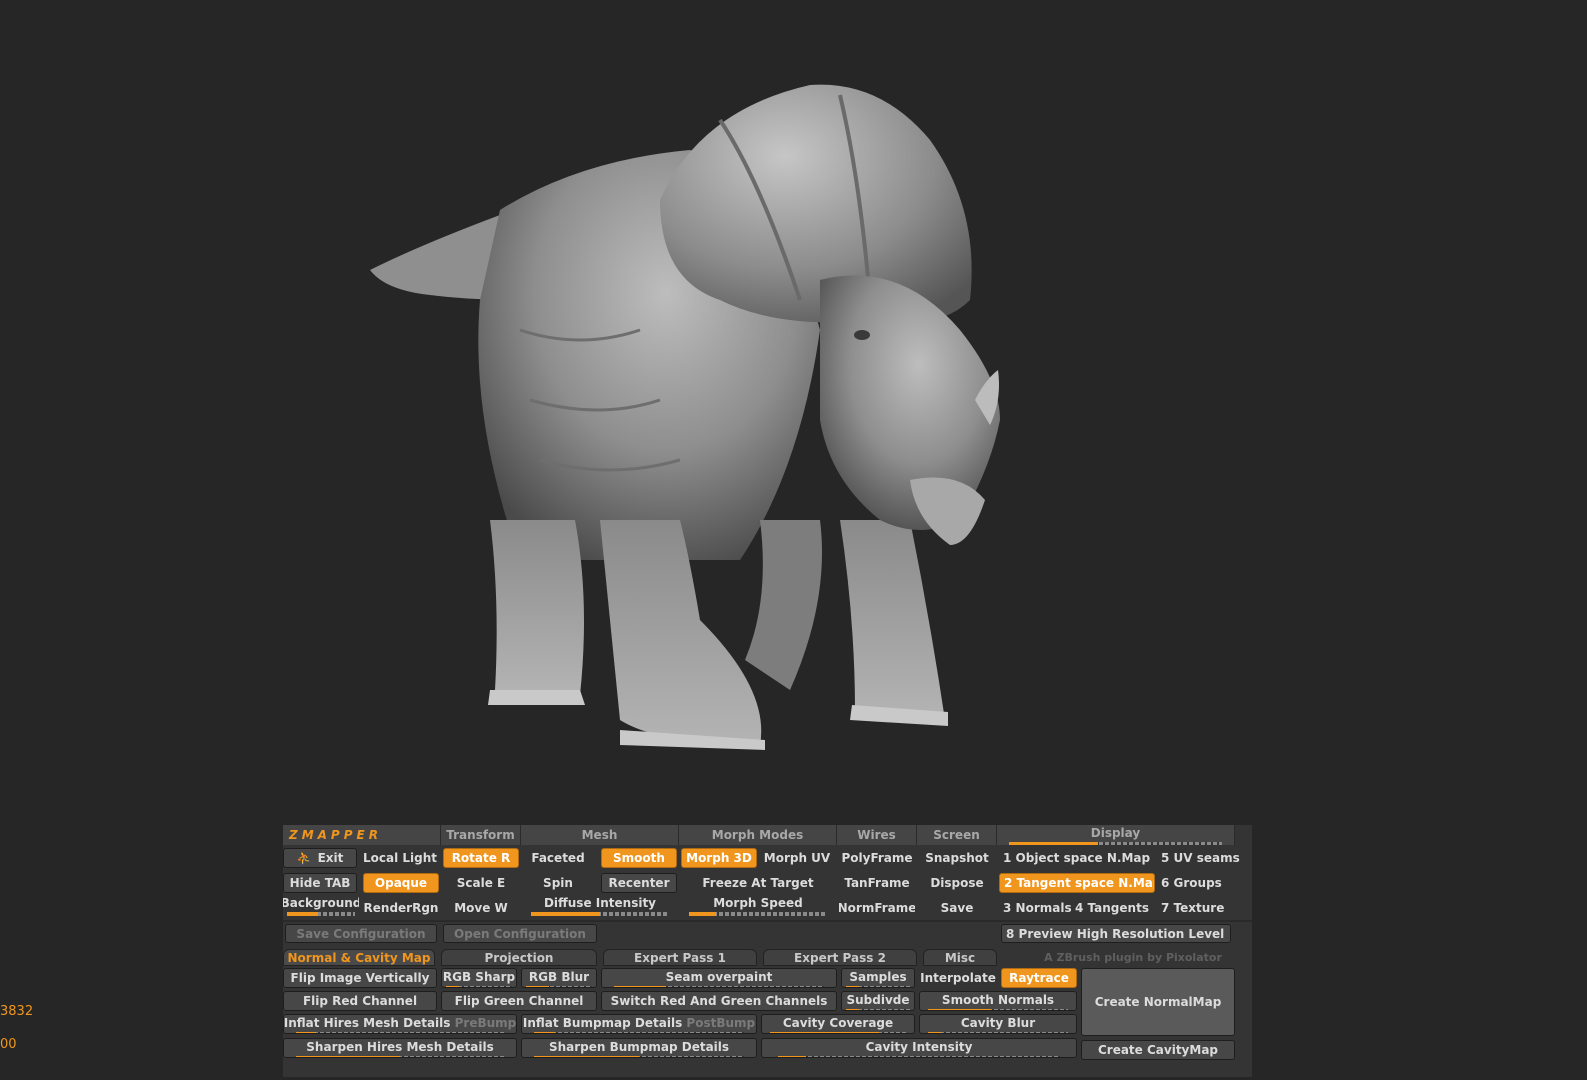 This screenshot has width=1587, height=1080. Describe the element at coordinates (791, 1056) in the screenshot. I see `cavity-intensity-fill` at that location.